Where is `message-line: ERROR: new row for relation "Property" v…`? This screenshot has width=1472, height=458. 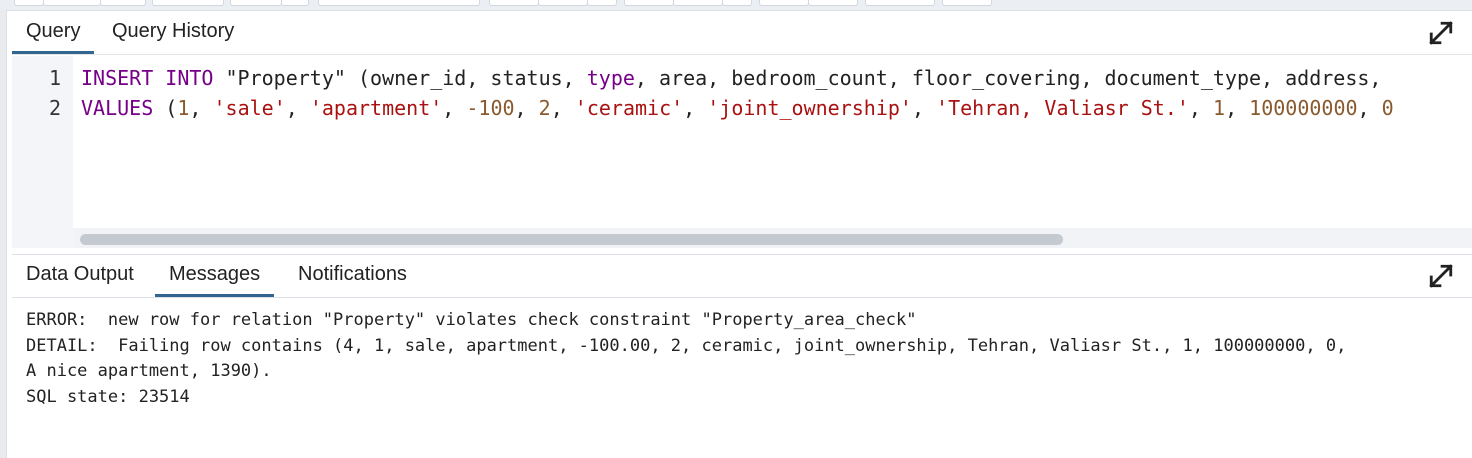 message-line: ERROR: new row for relation "Property" v… is located at coordinates (471, 320).